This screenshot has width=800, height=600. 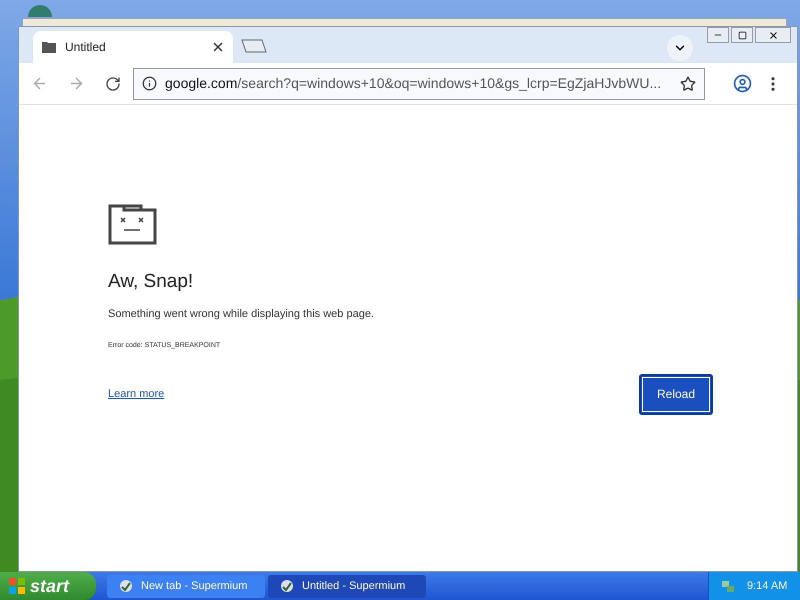 What do you see at coordinates (113, 84) in the screenshot?
I see `reload-icon` at bounding box center [113, 84].